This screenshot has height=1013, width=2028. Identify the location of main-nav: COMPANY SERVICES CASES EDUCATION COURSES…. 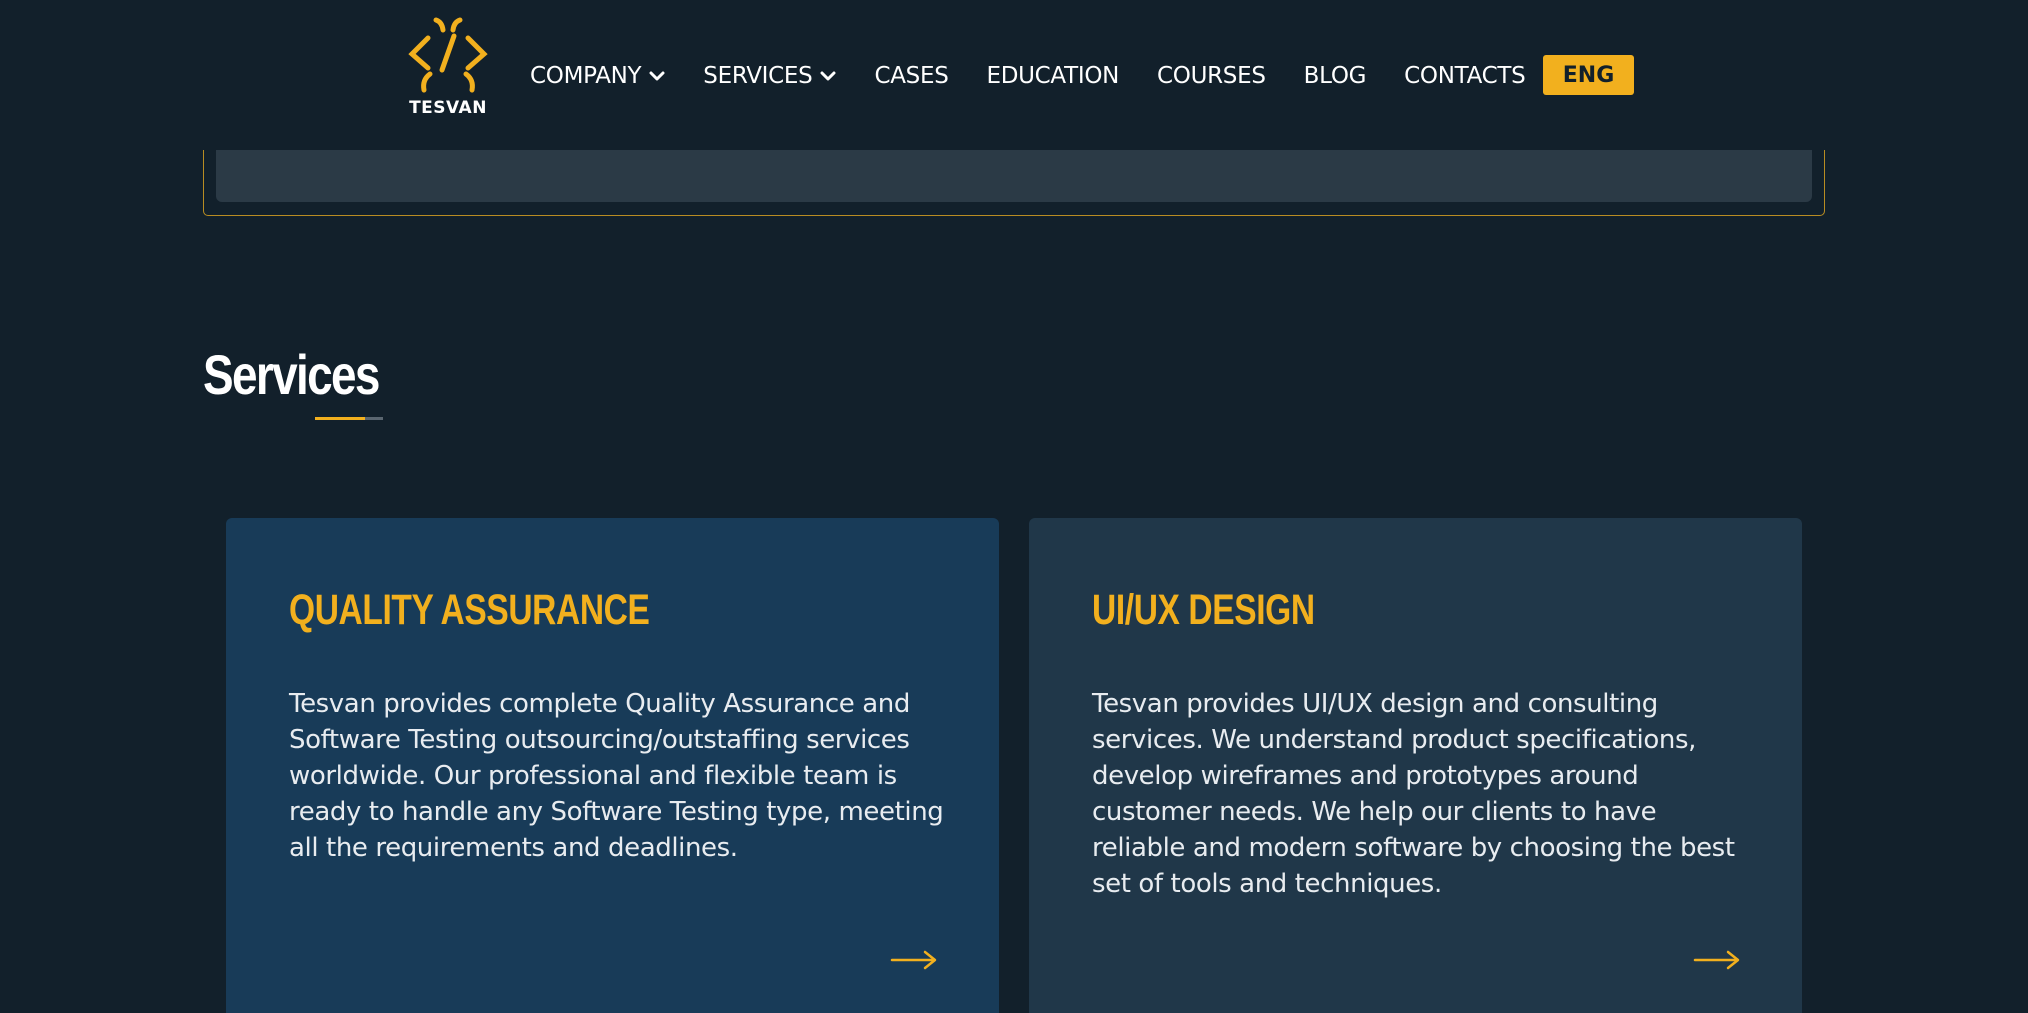
(1046, 76).